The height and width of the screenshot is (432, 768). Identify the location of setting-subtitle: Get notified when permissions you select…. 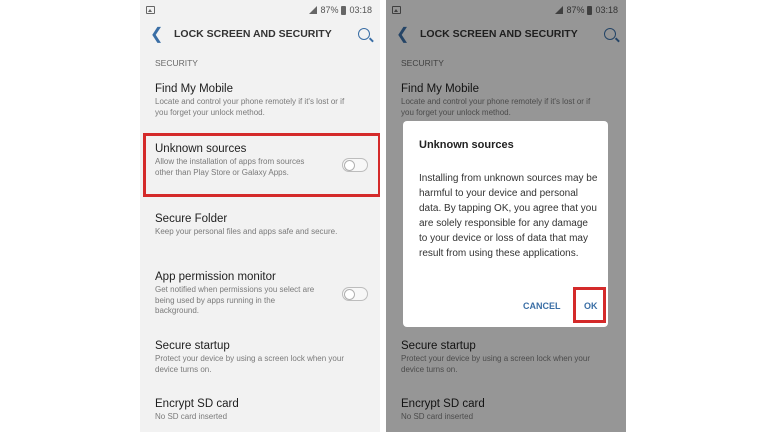
(235, 300).